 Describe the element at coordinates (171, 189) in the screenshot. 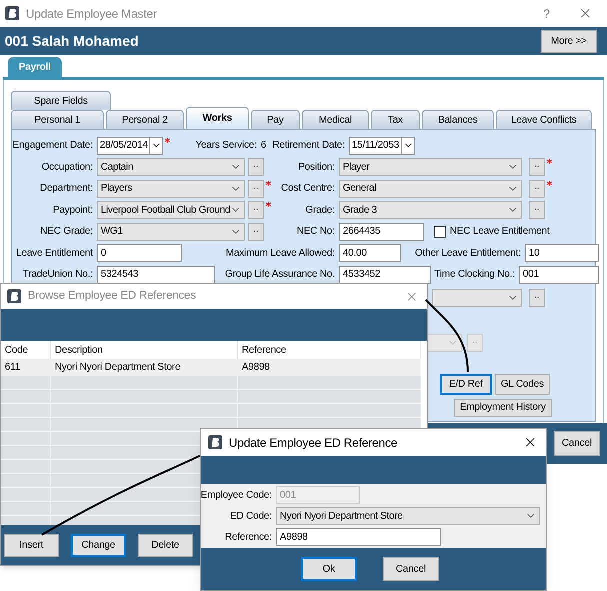

I see `dropdown: Players` at that location.